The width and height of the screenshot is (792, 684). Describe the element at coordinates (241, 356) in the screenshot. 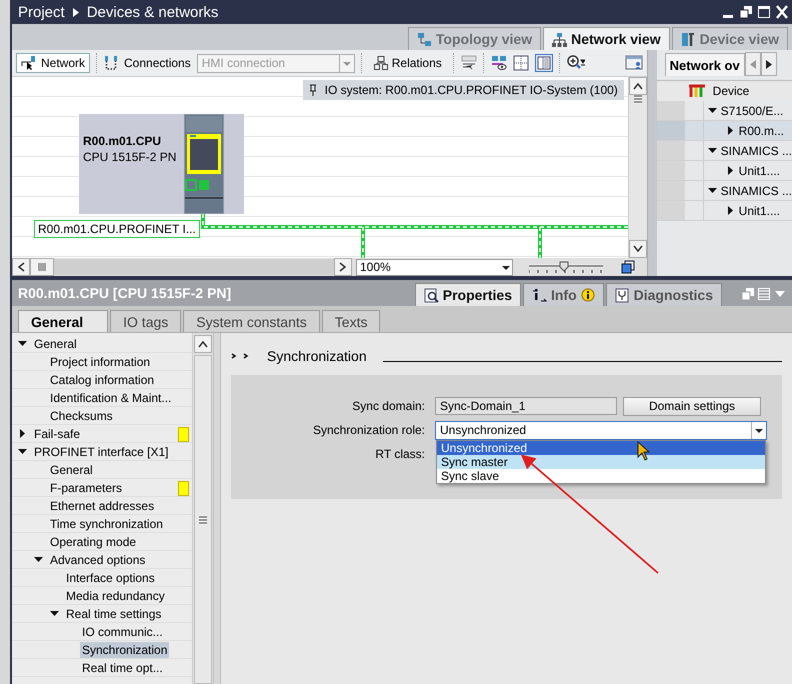

I see `chevron-right-icon` at that location.